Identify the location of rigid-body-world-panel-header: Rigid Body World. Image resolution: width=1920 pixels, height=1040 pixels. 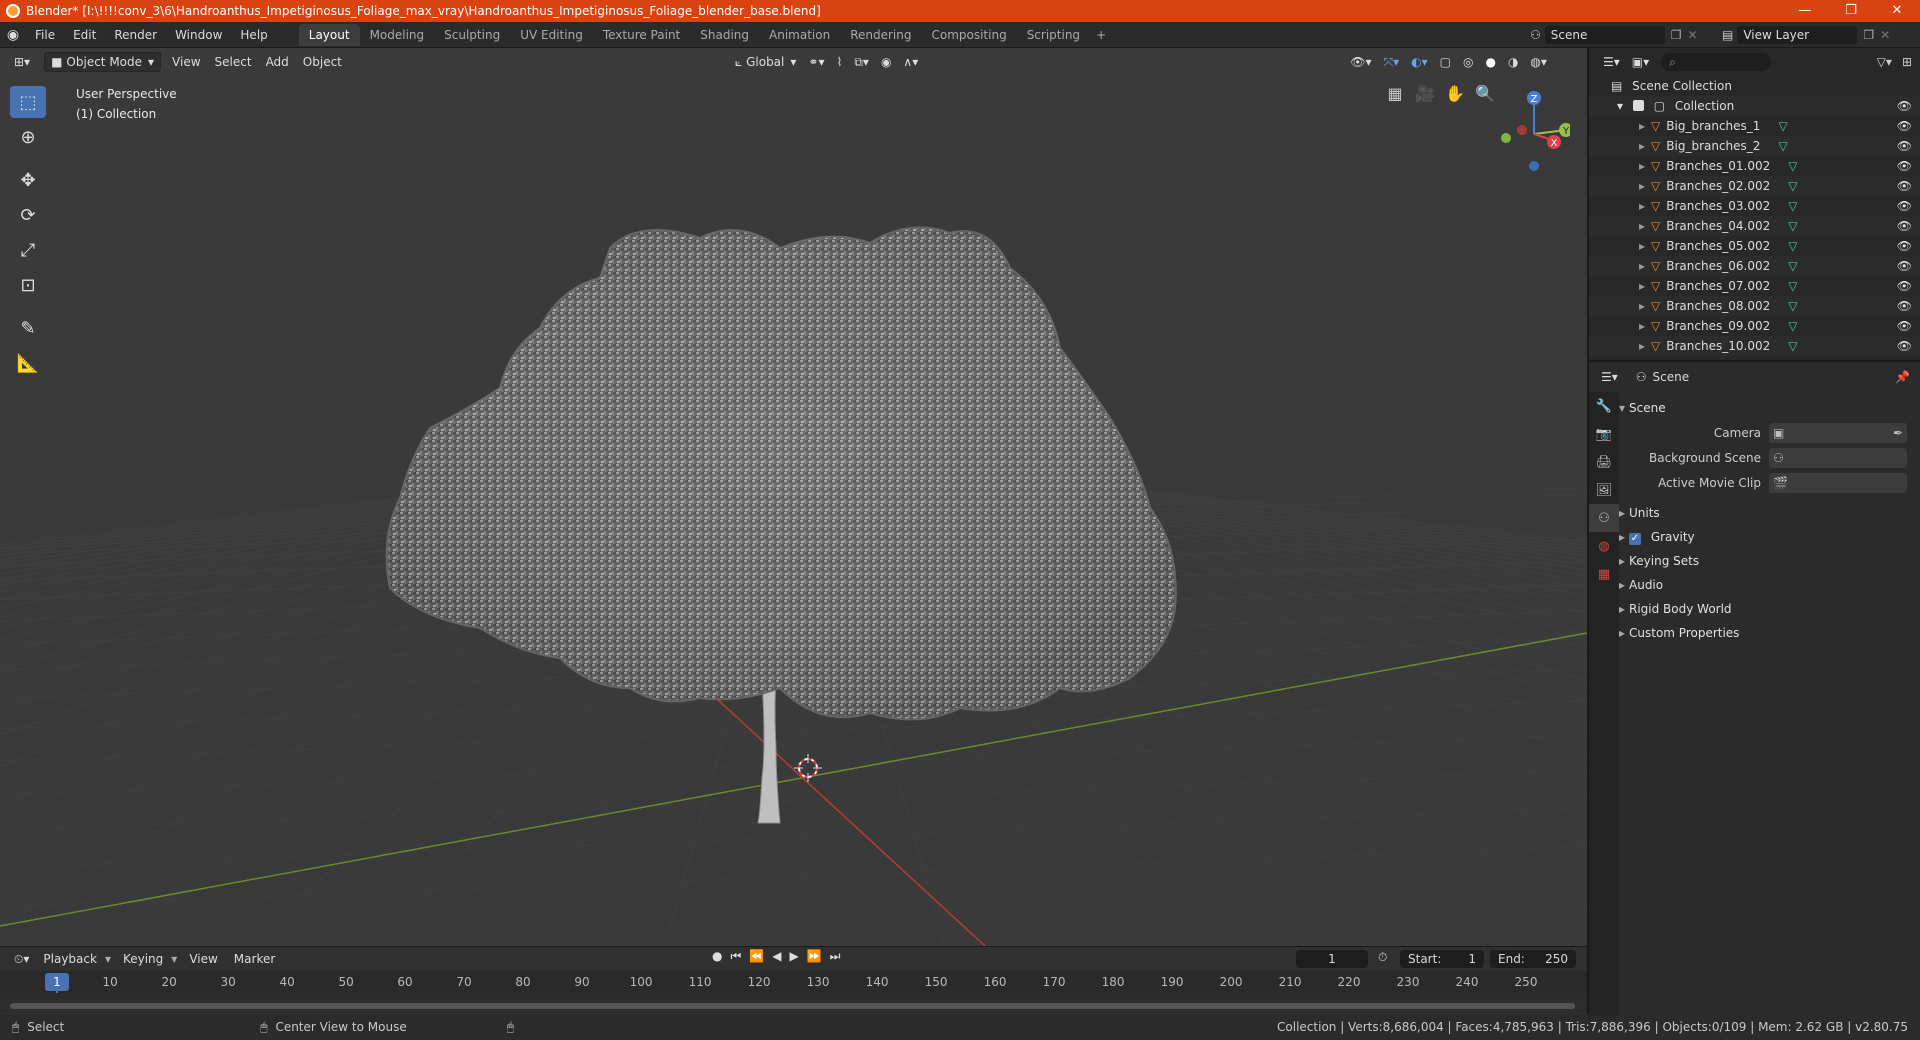
(1769, 609).